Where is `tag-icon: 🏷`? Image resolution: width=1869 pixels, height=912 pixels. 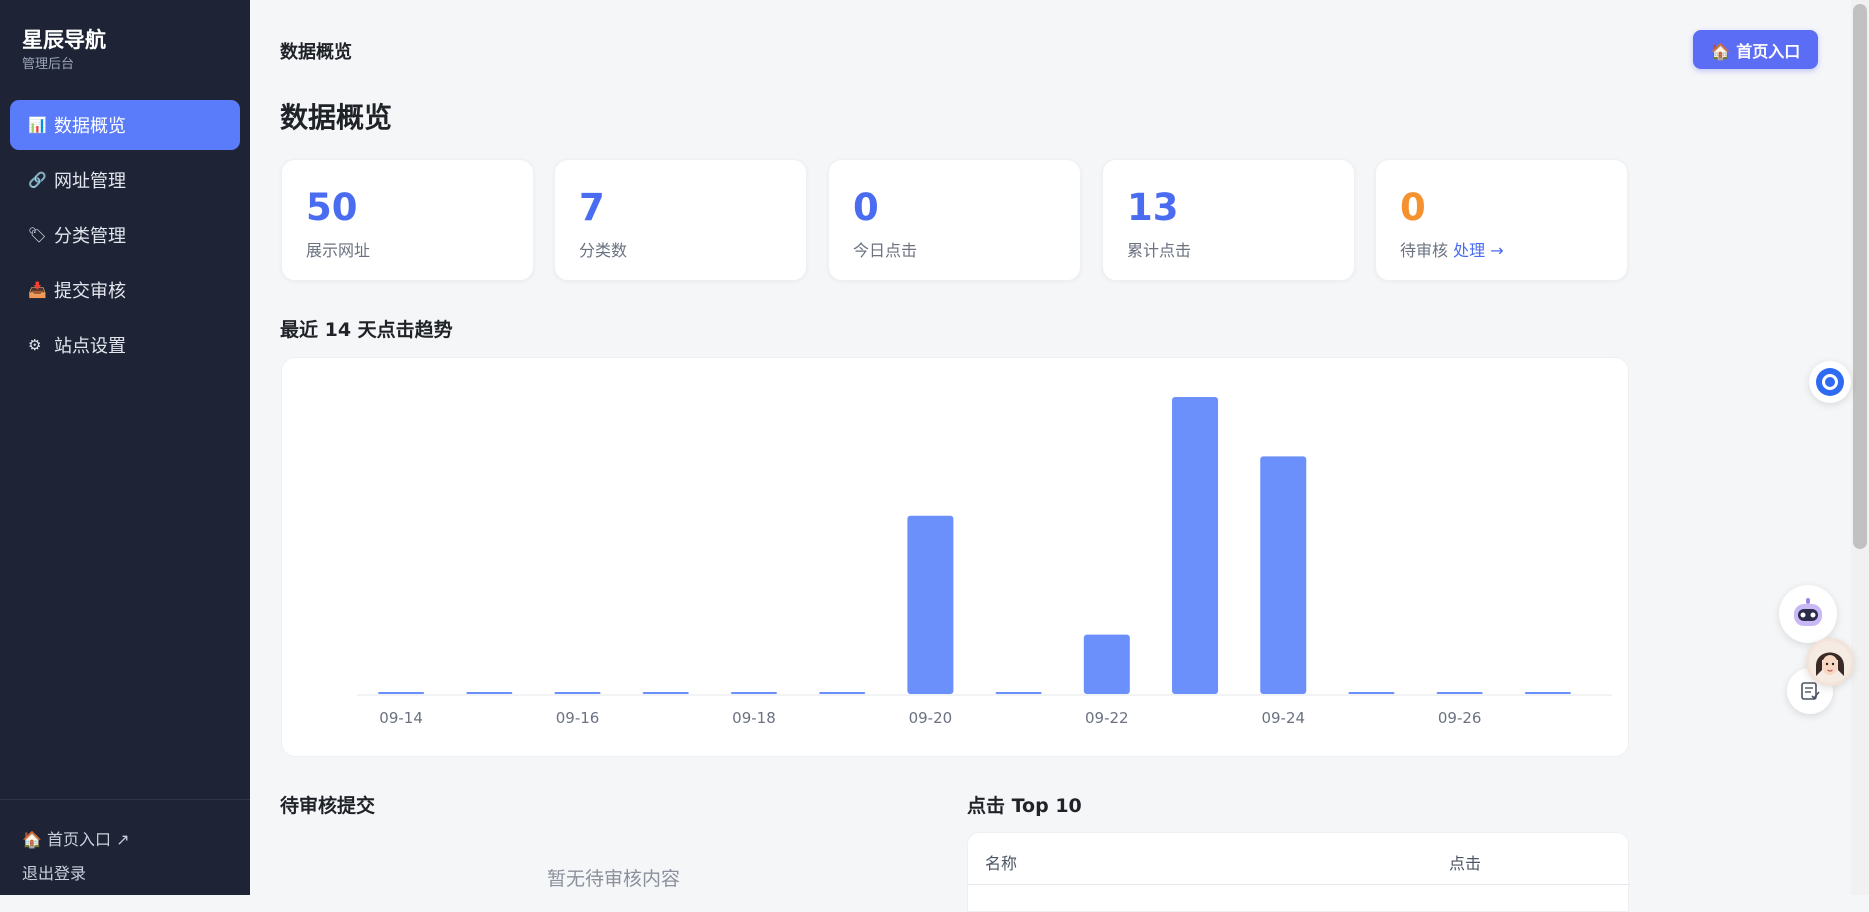
tag-icon: 🏷 is located at coordinates (38, 235).